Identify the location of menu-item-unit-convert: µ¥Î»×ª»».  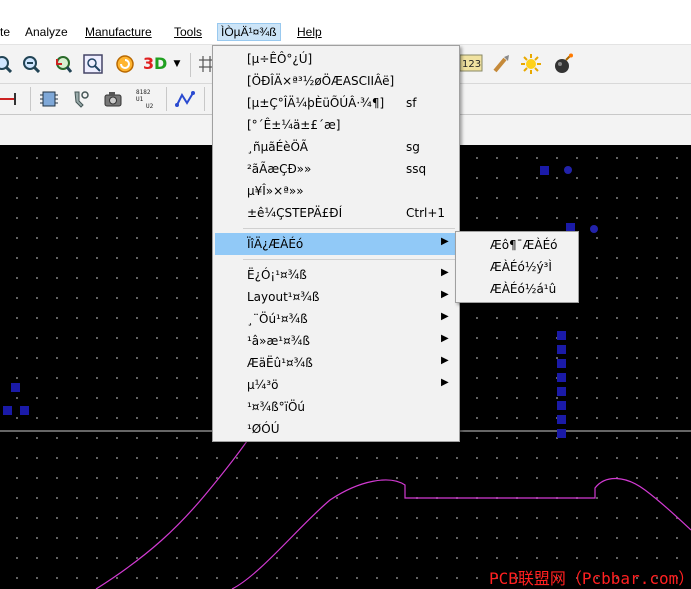
(336, 191).